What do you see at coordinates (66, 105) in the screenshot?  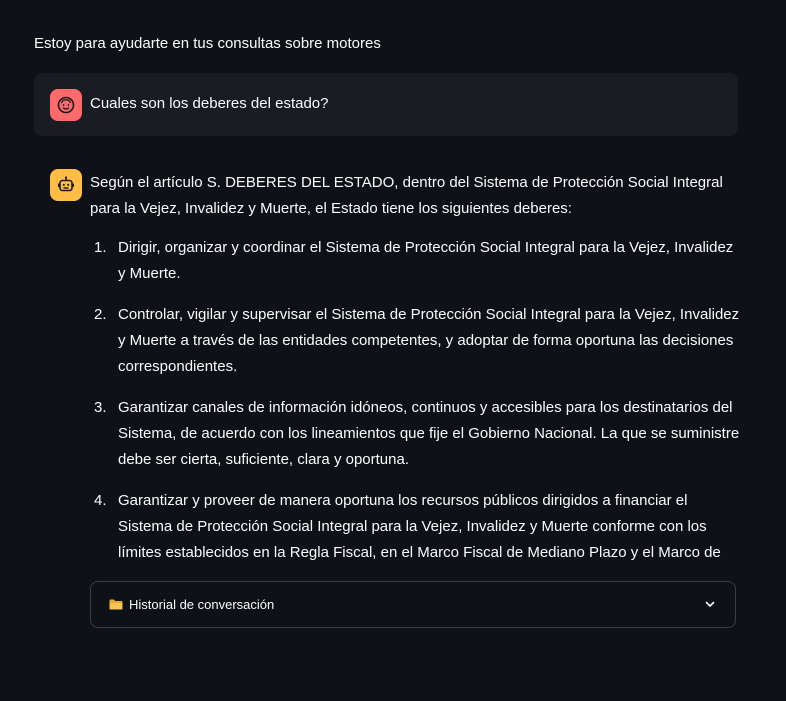 I see `face-icon` at bounding box center [66, 105].